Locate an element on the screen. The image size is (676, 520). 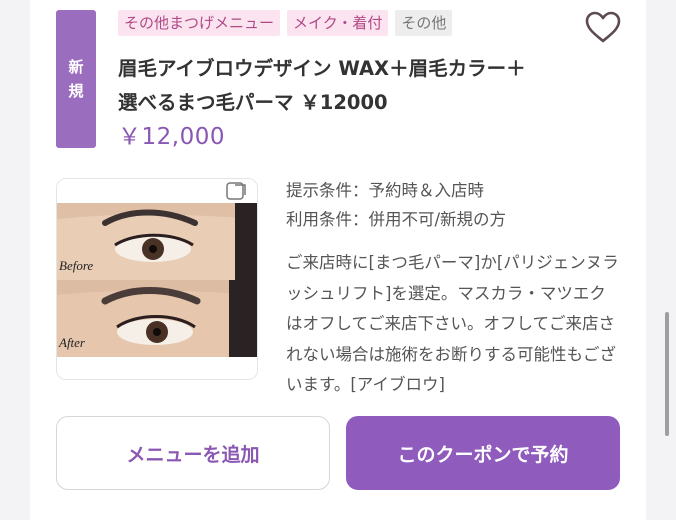
badge-char-1: 新 is located at coordinates (76, 67).